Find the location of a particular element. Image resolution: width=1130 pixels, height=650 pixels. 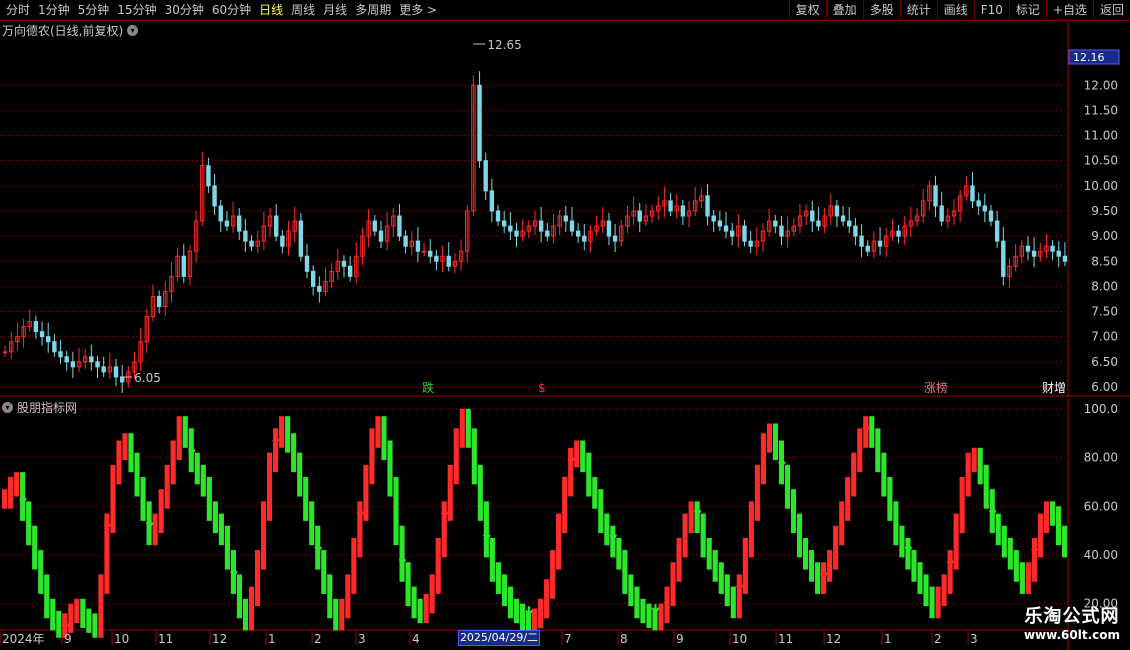

period-tab-5: 60分钟 is located at coordinates (231, 10).